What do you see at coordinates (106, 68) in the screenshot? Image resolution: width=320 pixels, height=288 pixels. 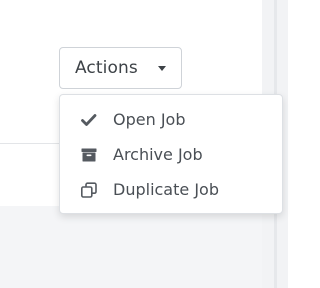 I see `actions-button-label: Actions` at bounding box center [106, 68].